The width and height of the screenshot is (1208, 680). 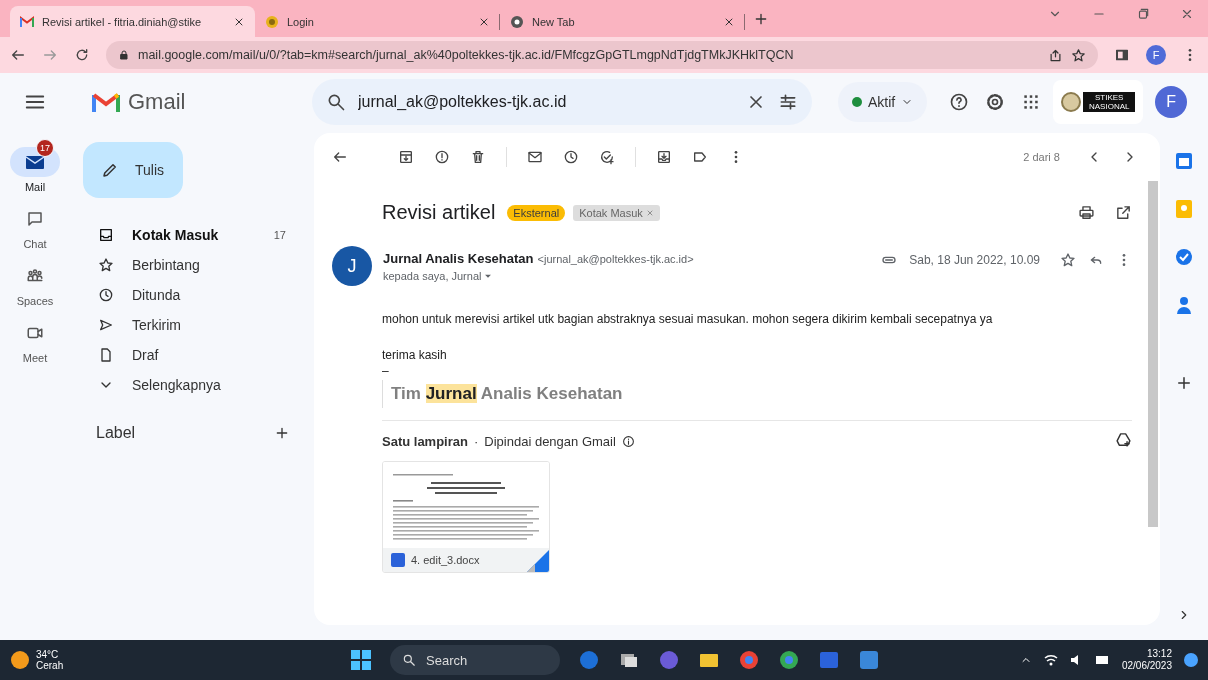 What do you see at coordinates (1184, 383) in the screenshot?
I see `add-icon` at bounding box center [1184, 383].